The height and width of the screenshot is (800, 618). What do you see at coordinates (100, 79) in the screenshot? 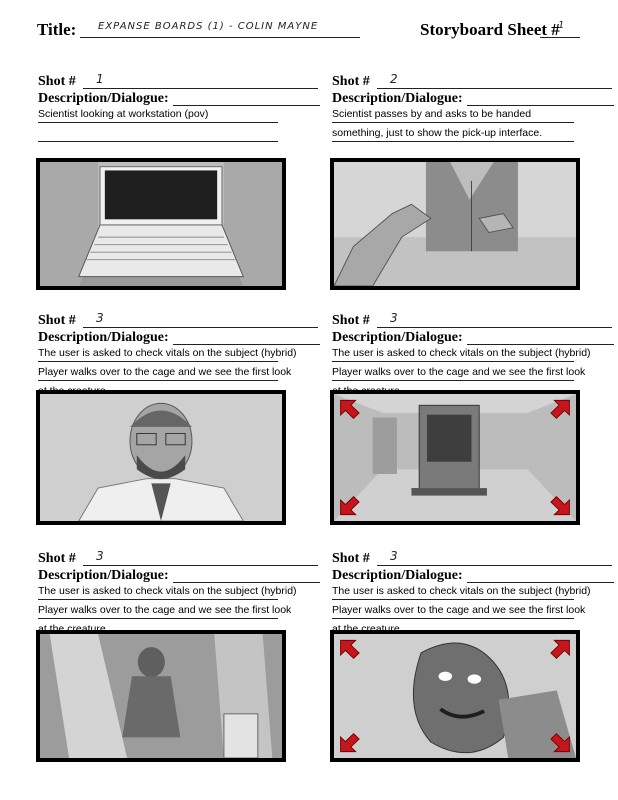
I see `shot-number: 1` at bounding box center [100, 79].